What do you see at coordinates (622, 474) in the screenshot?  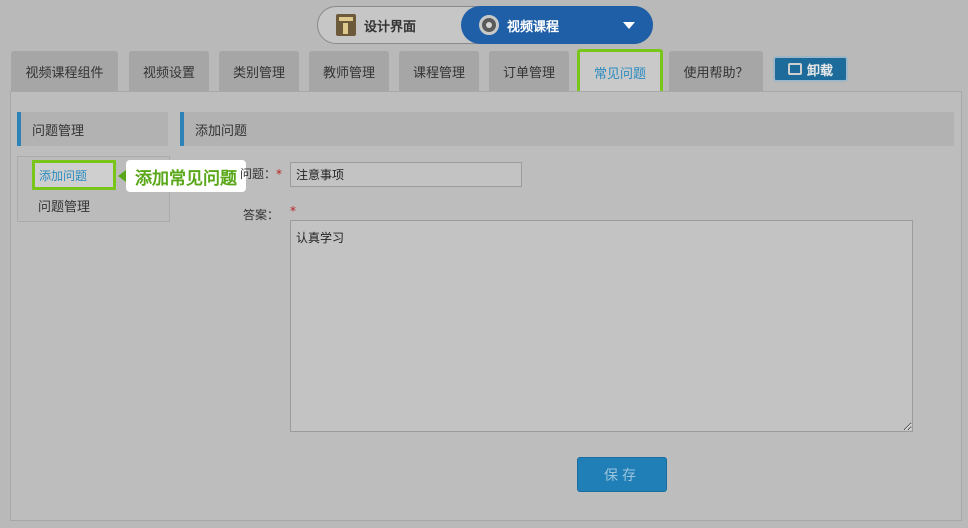 I see `save-button: 保存` at bounding box center [622, 474].